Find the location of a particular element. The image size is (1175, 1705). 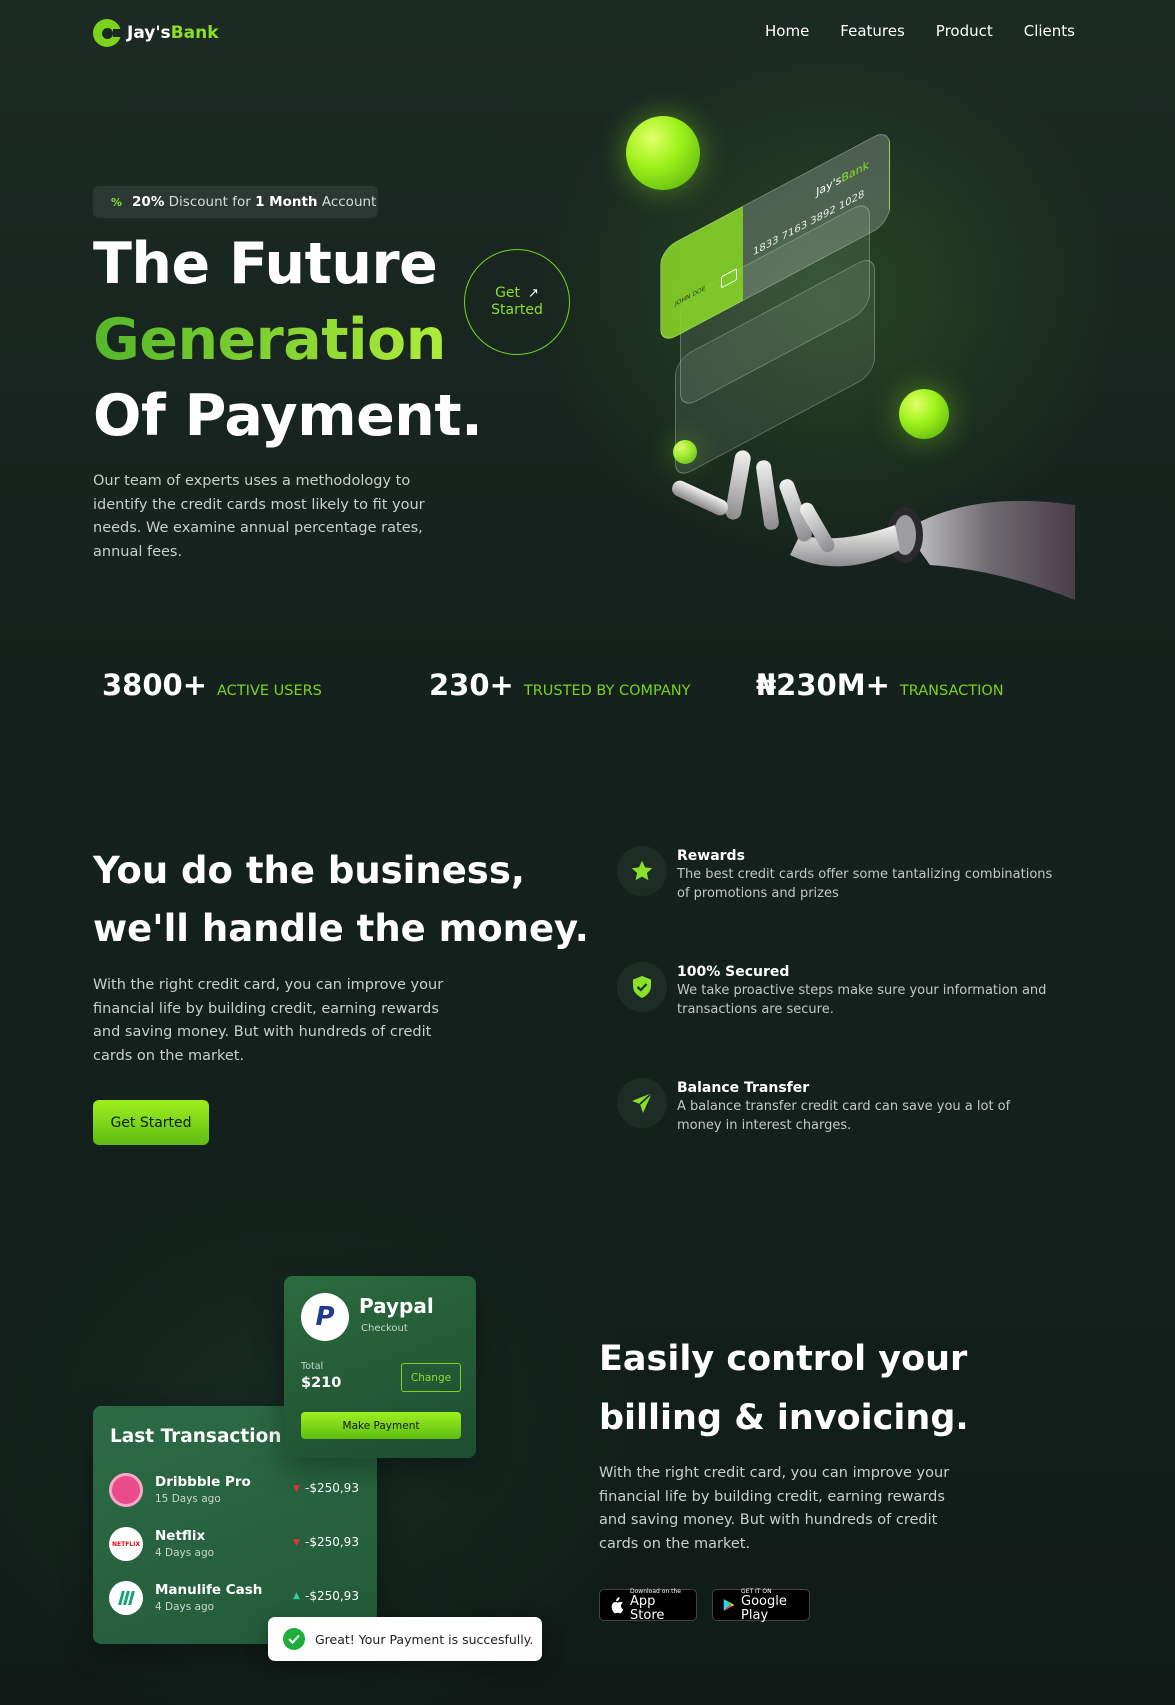

green-sphere-large is located at coordinates (663, 153).